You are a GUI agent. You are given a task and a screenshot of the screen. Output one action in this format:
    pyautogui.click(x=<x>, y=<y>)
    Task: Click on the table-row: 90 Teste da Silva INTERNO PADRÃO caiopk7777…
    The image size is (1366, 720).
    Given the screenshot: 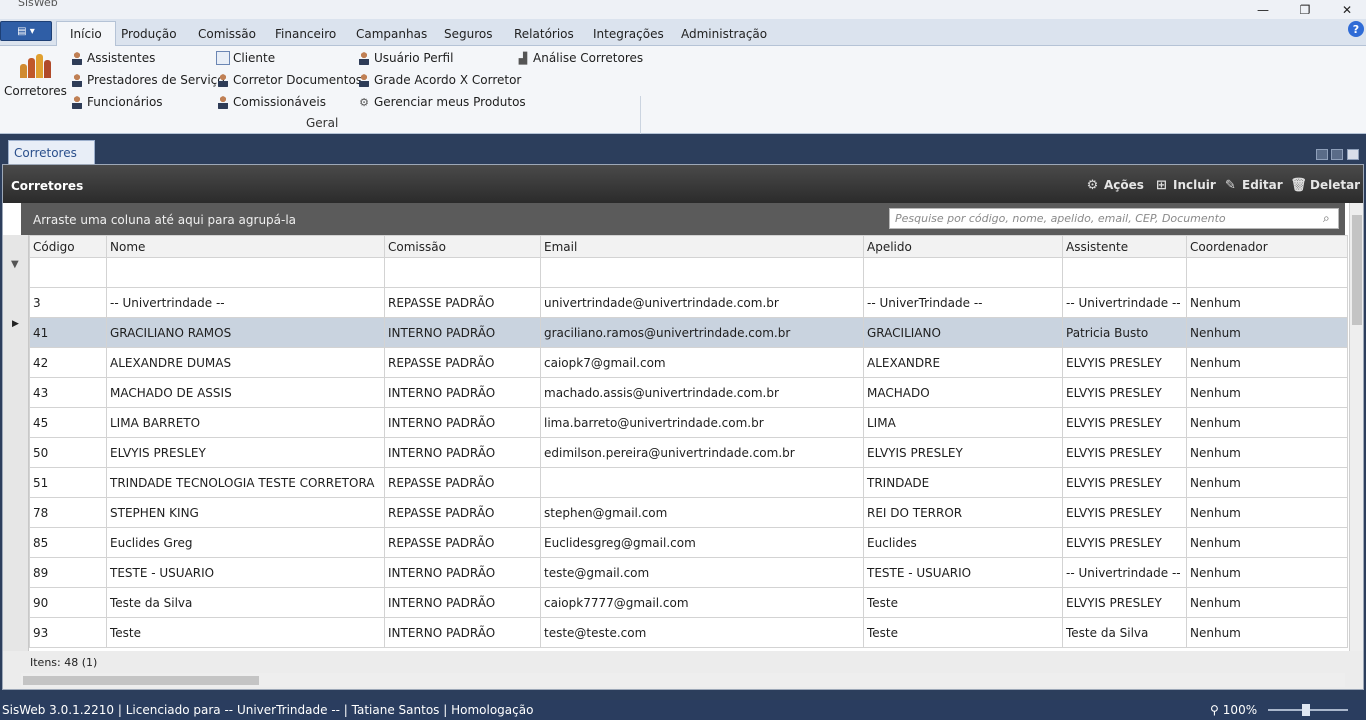 What is the action you would take?
    pyautogui.click(x=688, y=602)
    